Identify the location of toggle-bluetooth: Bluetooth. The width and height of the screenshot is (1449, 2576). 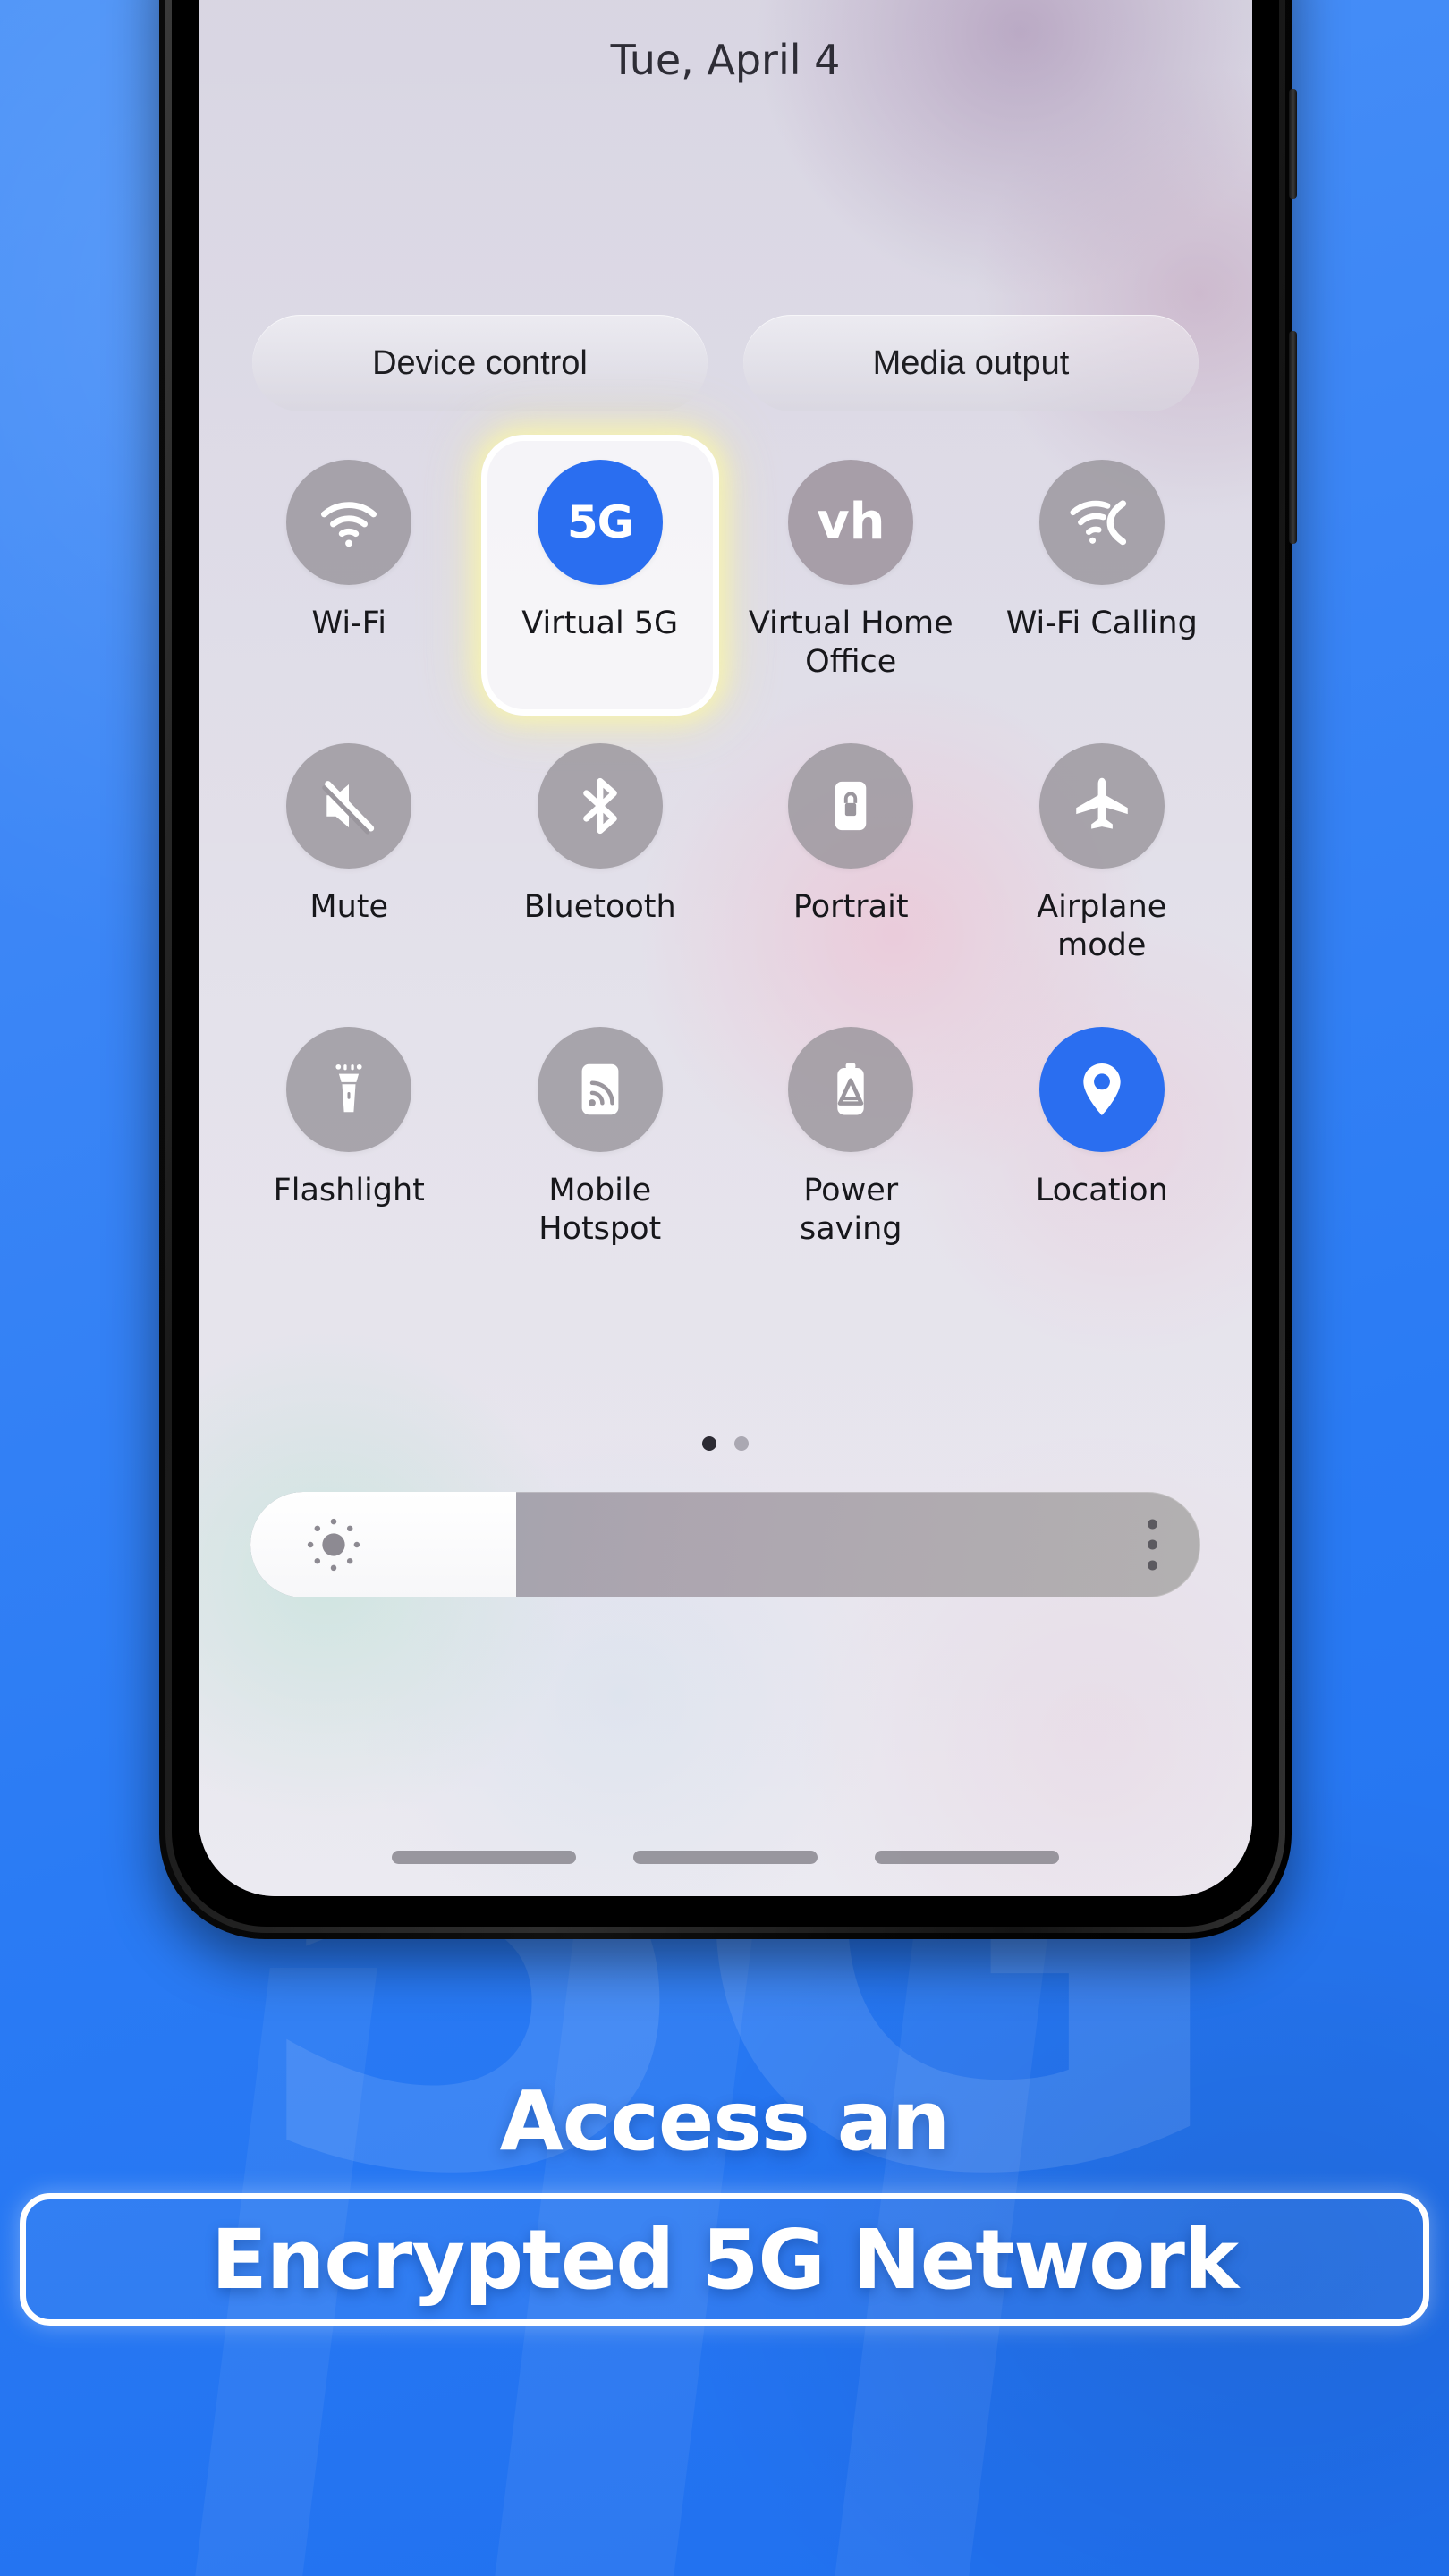
(600, 845).